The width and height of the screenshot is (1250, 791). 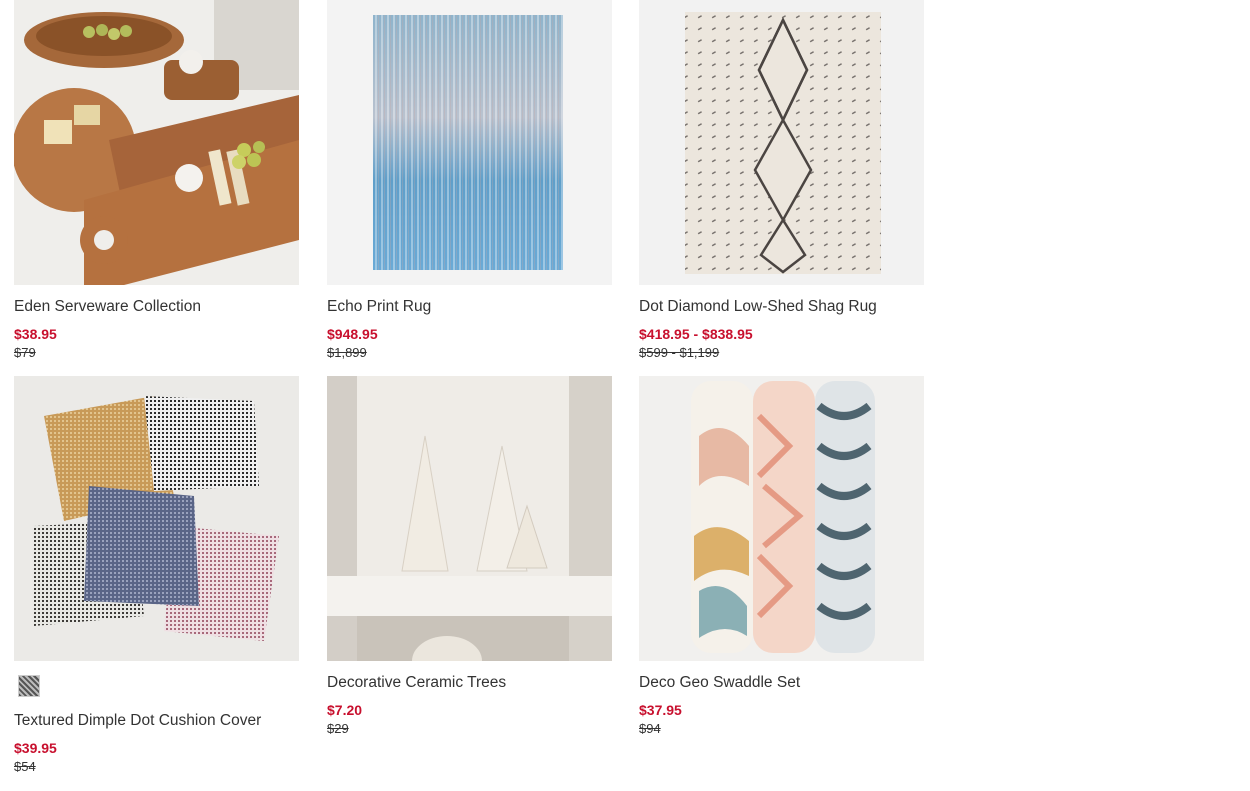 I want to click on original-price: $29, so click(x=338, y=728).